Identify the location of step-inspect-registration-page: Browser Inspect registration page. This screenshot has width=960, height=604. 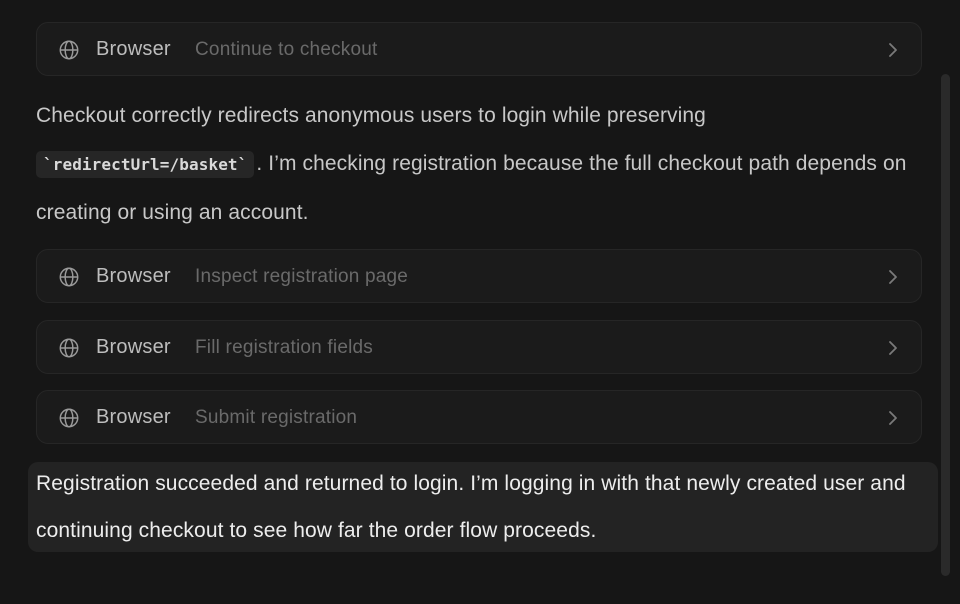
(479, 276).